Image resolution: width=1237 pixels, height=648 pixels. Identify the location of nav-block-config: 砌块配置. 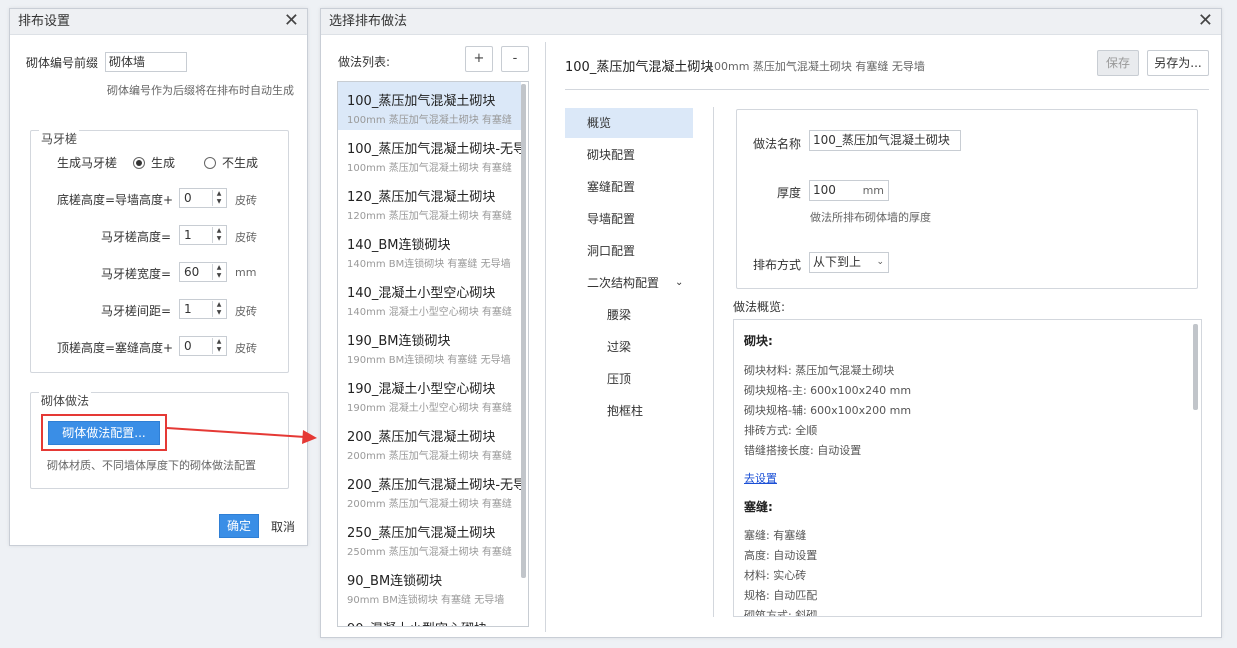
(629, 155).